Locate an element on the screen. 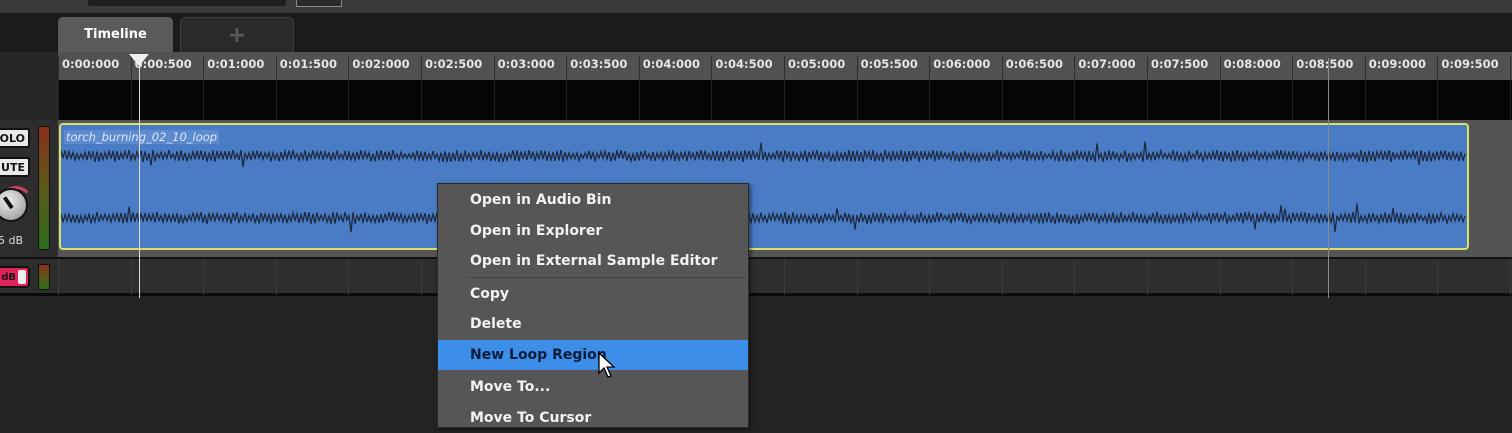 This screenshot has height=433, width=1512. ruler-tick-label: 0:01:000 is located at coordinates (236, 64).